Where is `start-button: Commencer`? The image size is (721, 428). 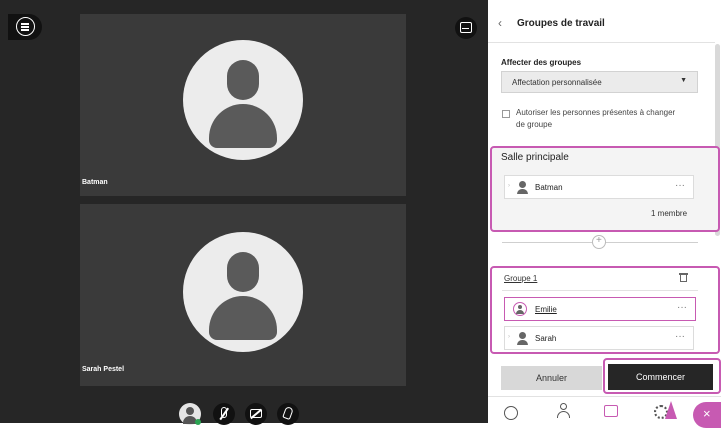 start-button: Commencer is located at coordinates (660, 377).